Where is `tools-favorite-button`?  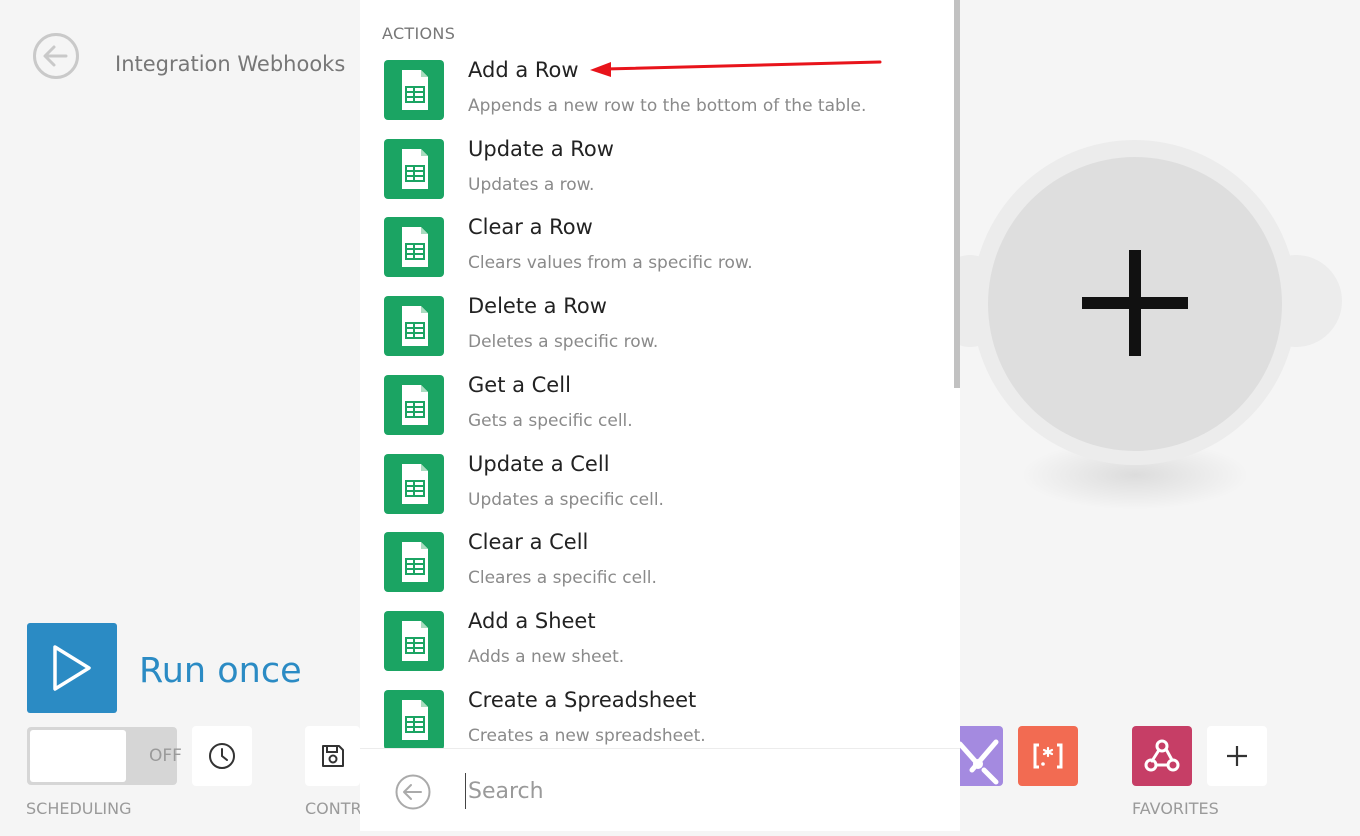 tools-favorite-button is located at coordinates (980, 756).